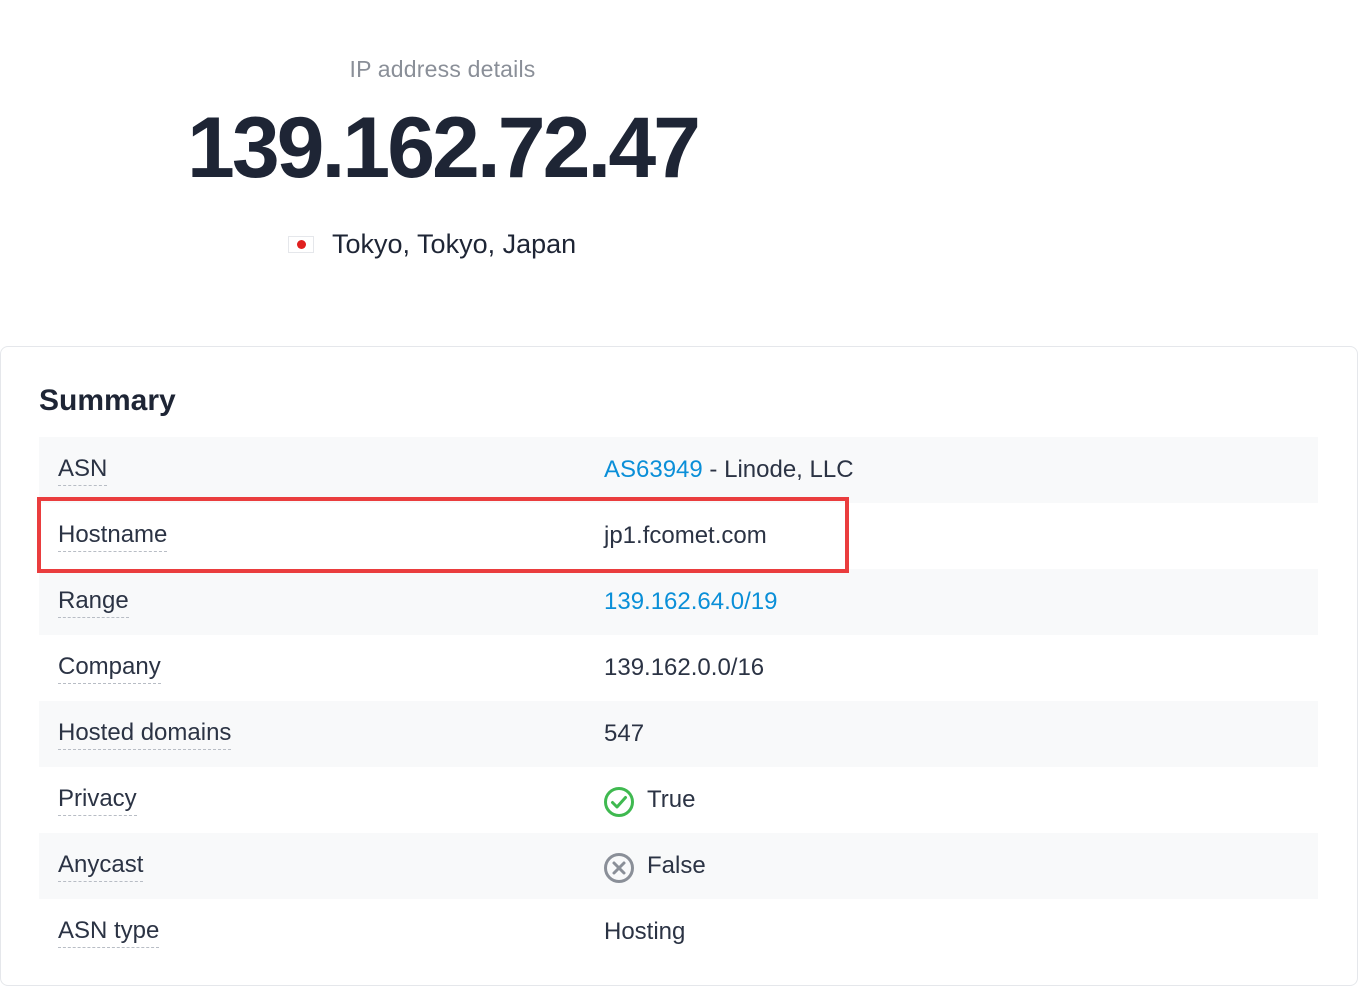  I want to click on privacy-label: Privacy, so click(97, 800).